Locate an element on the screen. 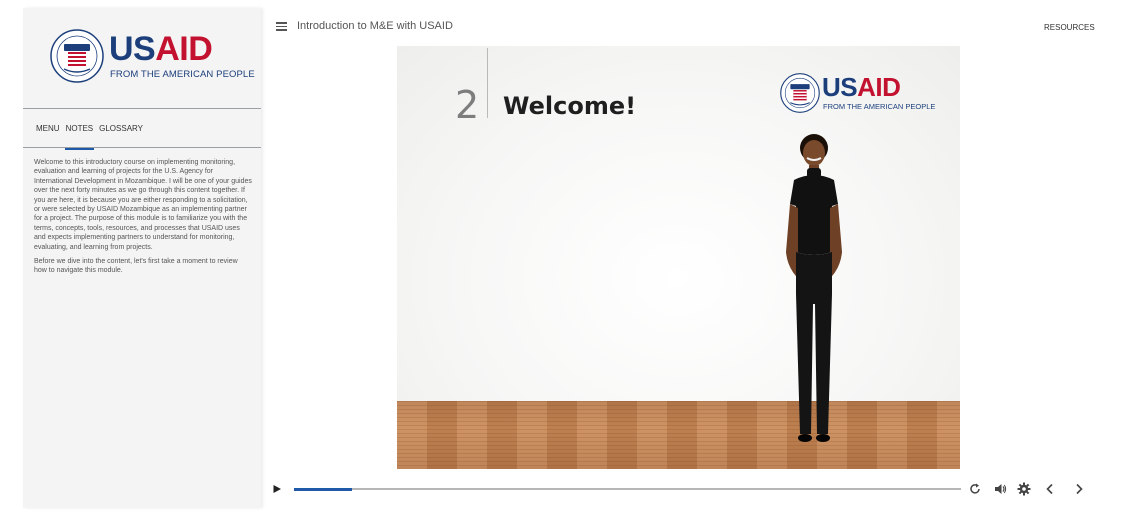  hamburger-icon is located at coordinates (281, 26).